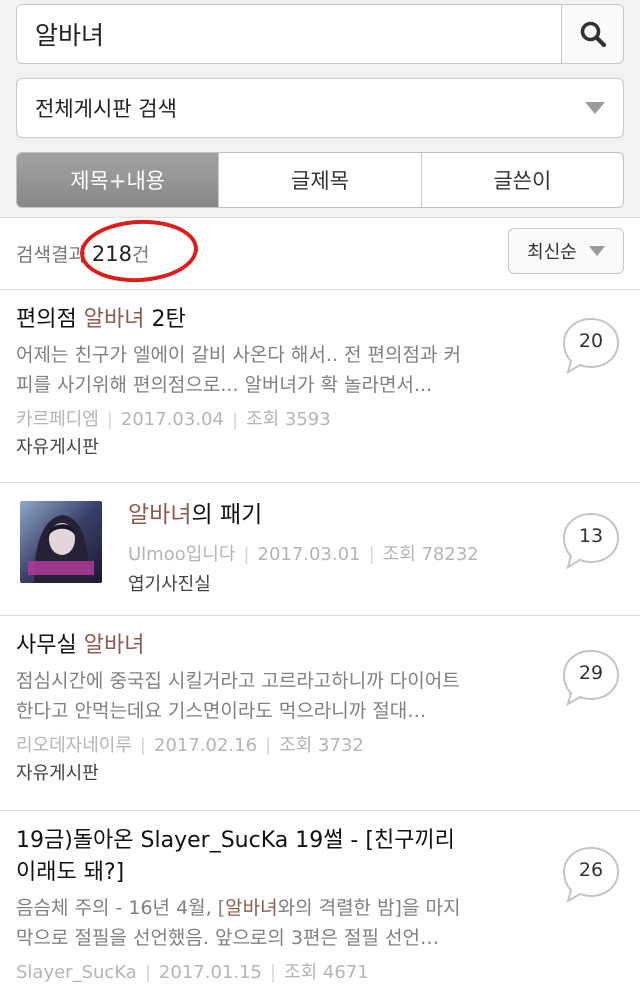  What do you see at coordinates (210, 972) in the screenshot?
I see `post-date: 2017.01.15` at bounding box center [210, 972].